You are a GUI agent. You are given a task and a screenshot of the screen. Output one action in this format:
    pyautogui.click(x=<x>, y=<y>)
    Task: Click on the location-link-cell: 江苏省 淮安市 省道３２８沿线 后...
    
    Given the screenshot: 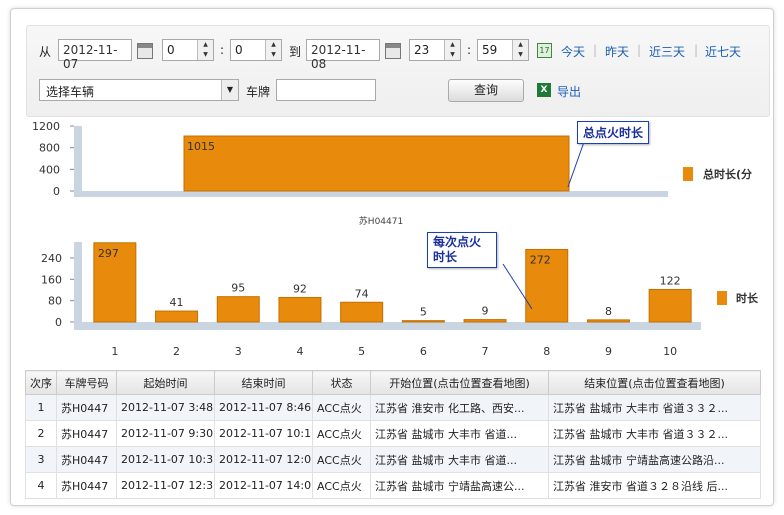 What is the action you would take?
    pyautogui.click(x=654, y=485)
    